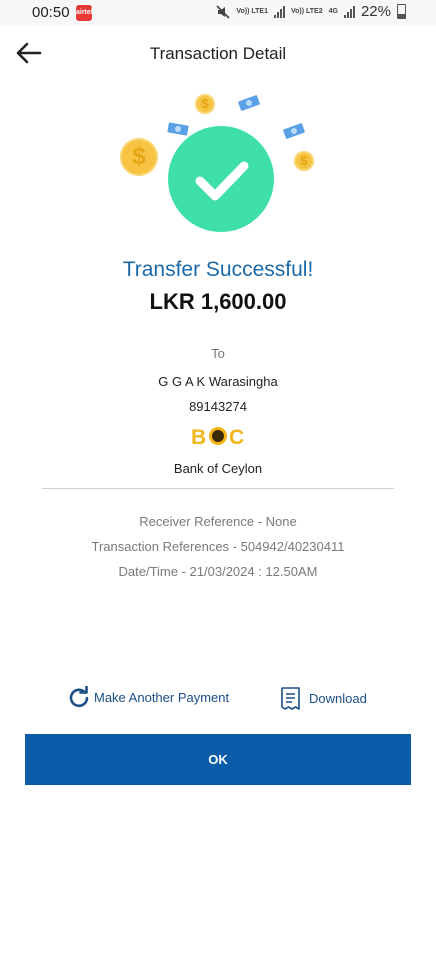 The height and width of the screenshot is (971, 436). What do you see at coordinates (290, 698) in the screenshot?
I see `receipt-icon` at bounding box center [290, 698].